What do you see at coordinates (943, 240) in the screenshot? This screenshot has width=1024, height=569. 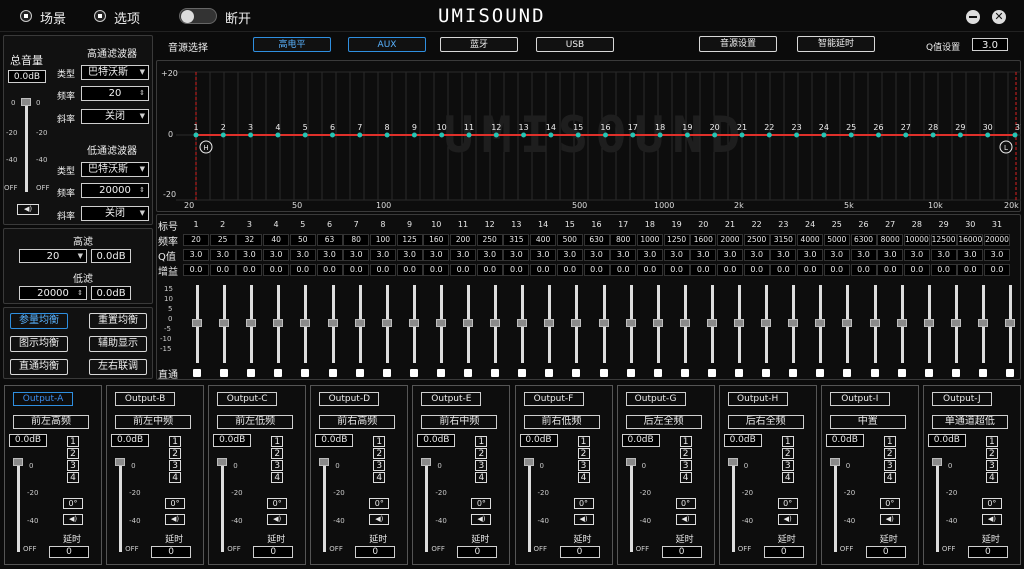 I see `eq-freq-cell: 12500` at bounding box center [943, 240].